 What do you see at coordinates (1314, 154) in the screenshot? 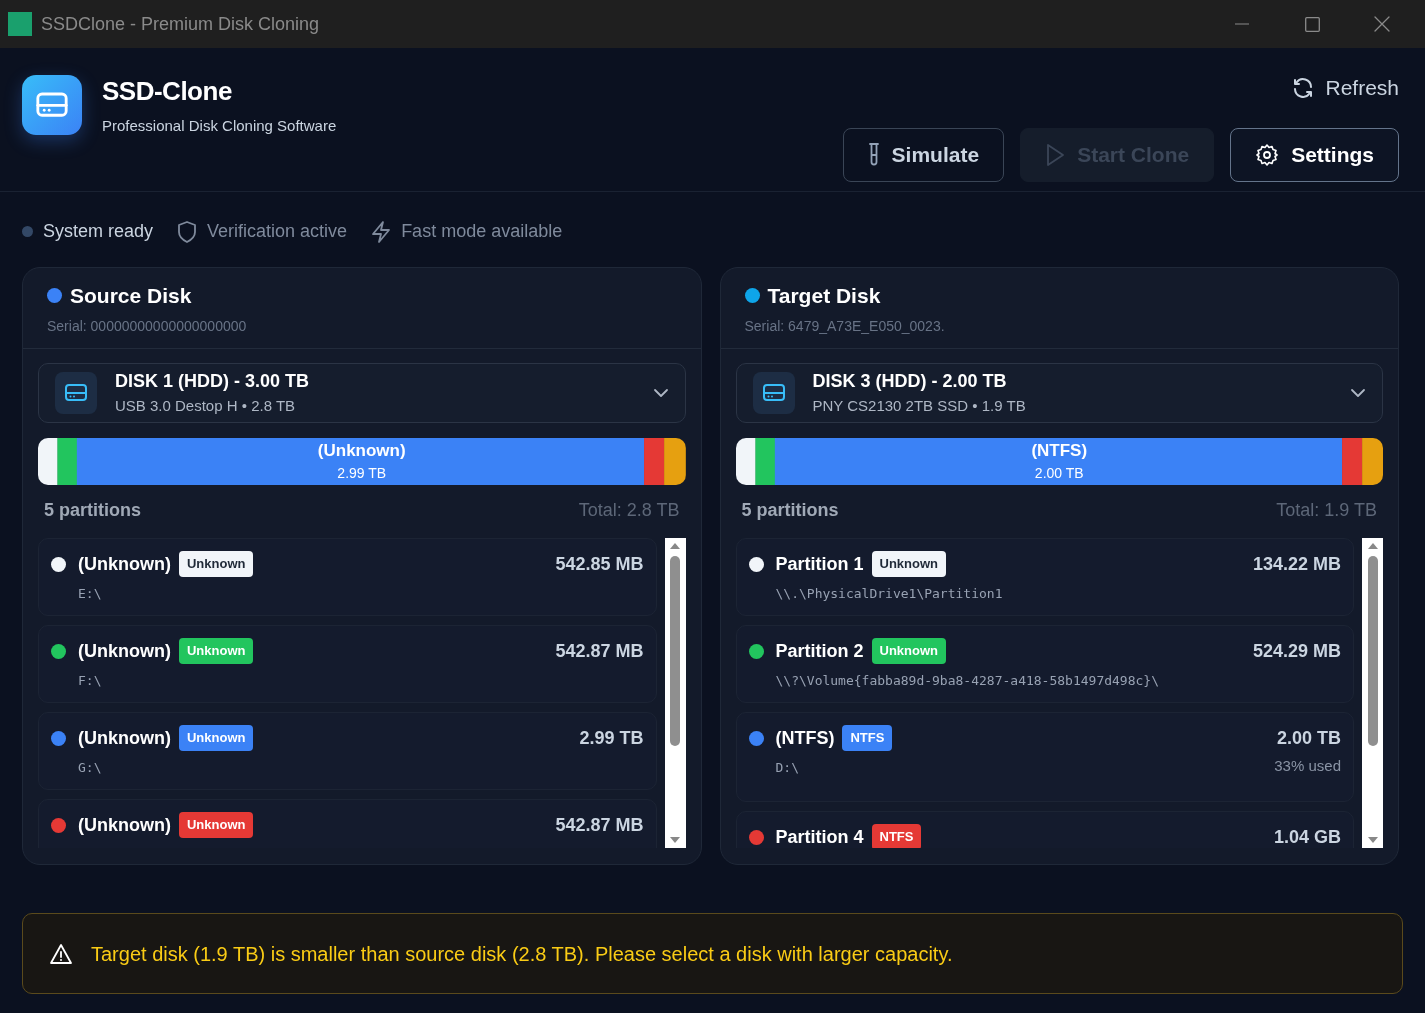
I see `settings-button: Settings` at bounding box center [1314, 154].